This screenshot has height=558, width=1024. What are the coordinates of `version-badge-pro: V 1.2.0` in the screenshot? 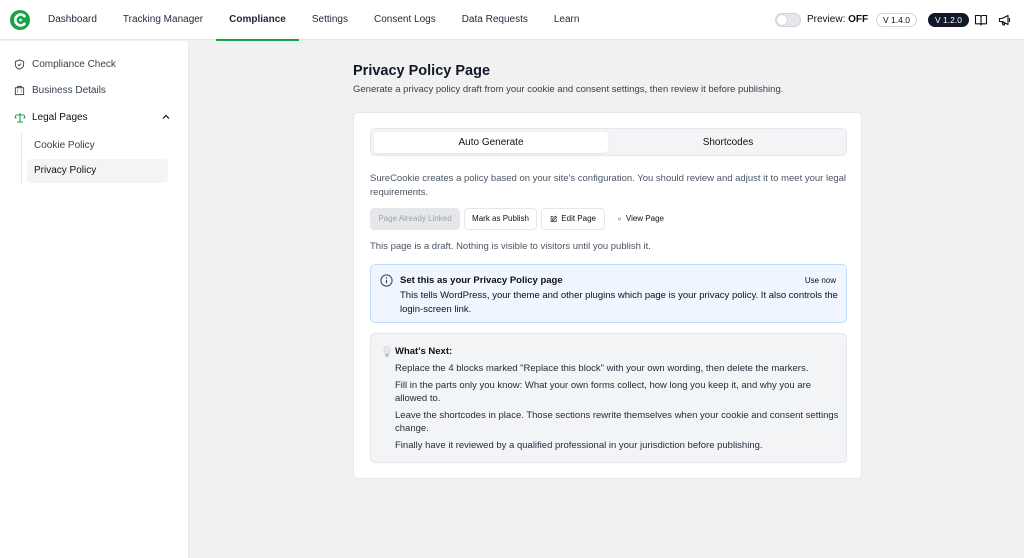 It's located at (948, 20).